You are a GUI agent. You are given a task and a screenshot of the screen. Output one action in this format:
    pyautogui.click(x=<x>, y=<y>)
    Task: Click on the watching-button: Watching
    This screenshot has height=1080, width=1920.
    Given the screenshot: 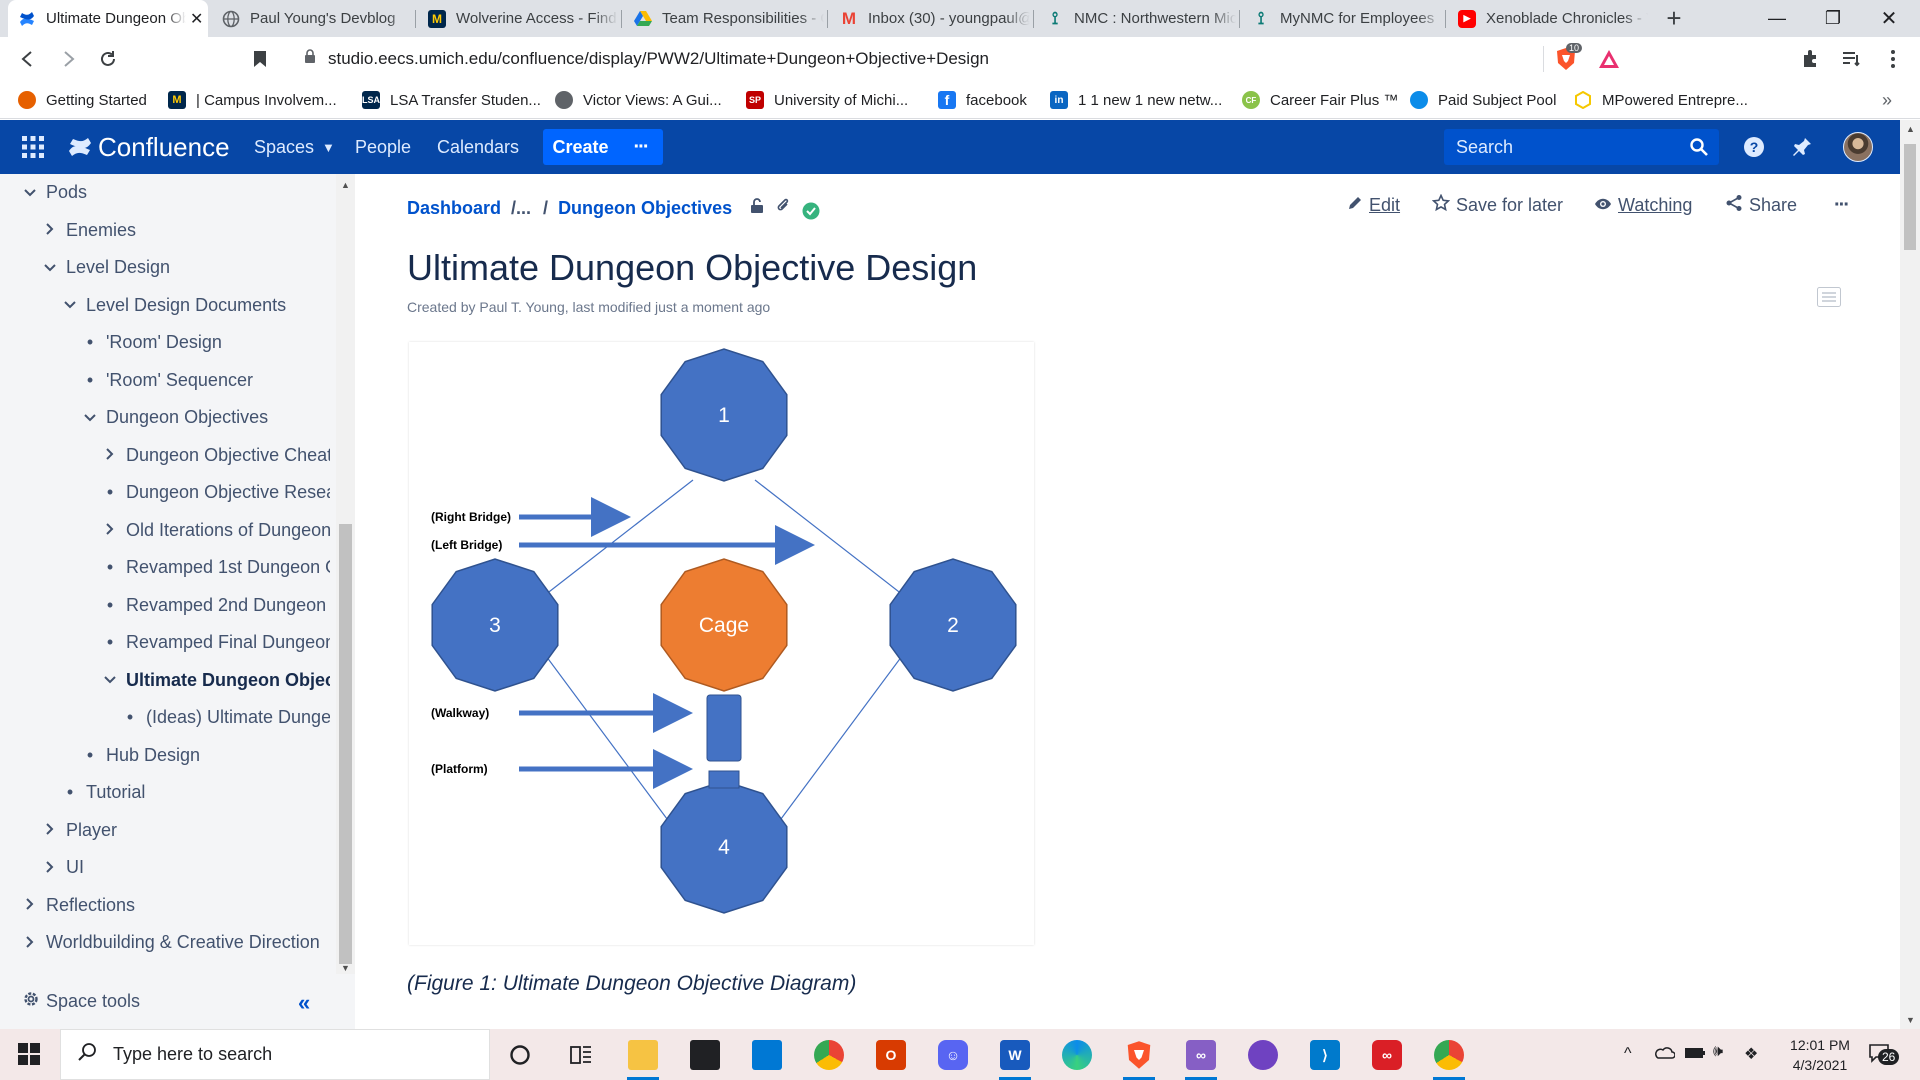 What is the action you would take?
    pyautogui.click(x=1643, y=205)
    